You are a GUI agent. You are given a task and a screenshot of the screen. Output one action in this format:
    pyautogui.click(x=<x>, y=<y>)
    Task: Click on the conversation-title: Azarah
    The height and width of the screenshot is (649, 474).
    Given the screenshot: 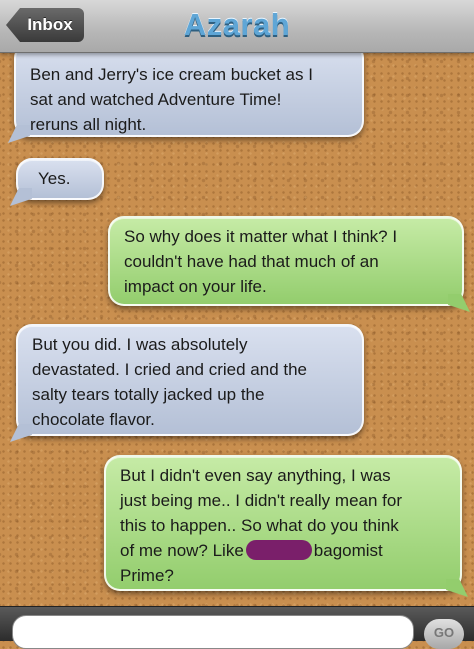 What is the action you would take?
    pyautogui.click(x=237, y=24)
    